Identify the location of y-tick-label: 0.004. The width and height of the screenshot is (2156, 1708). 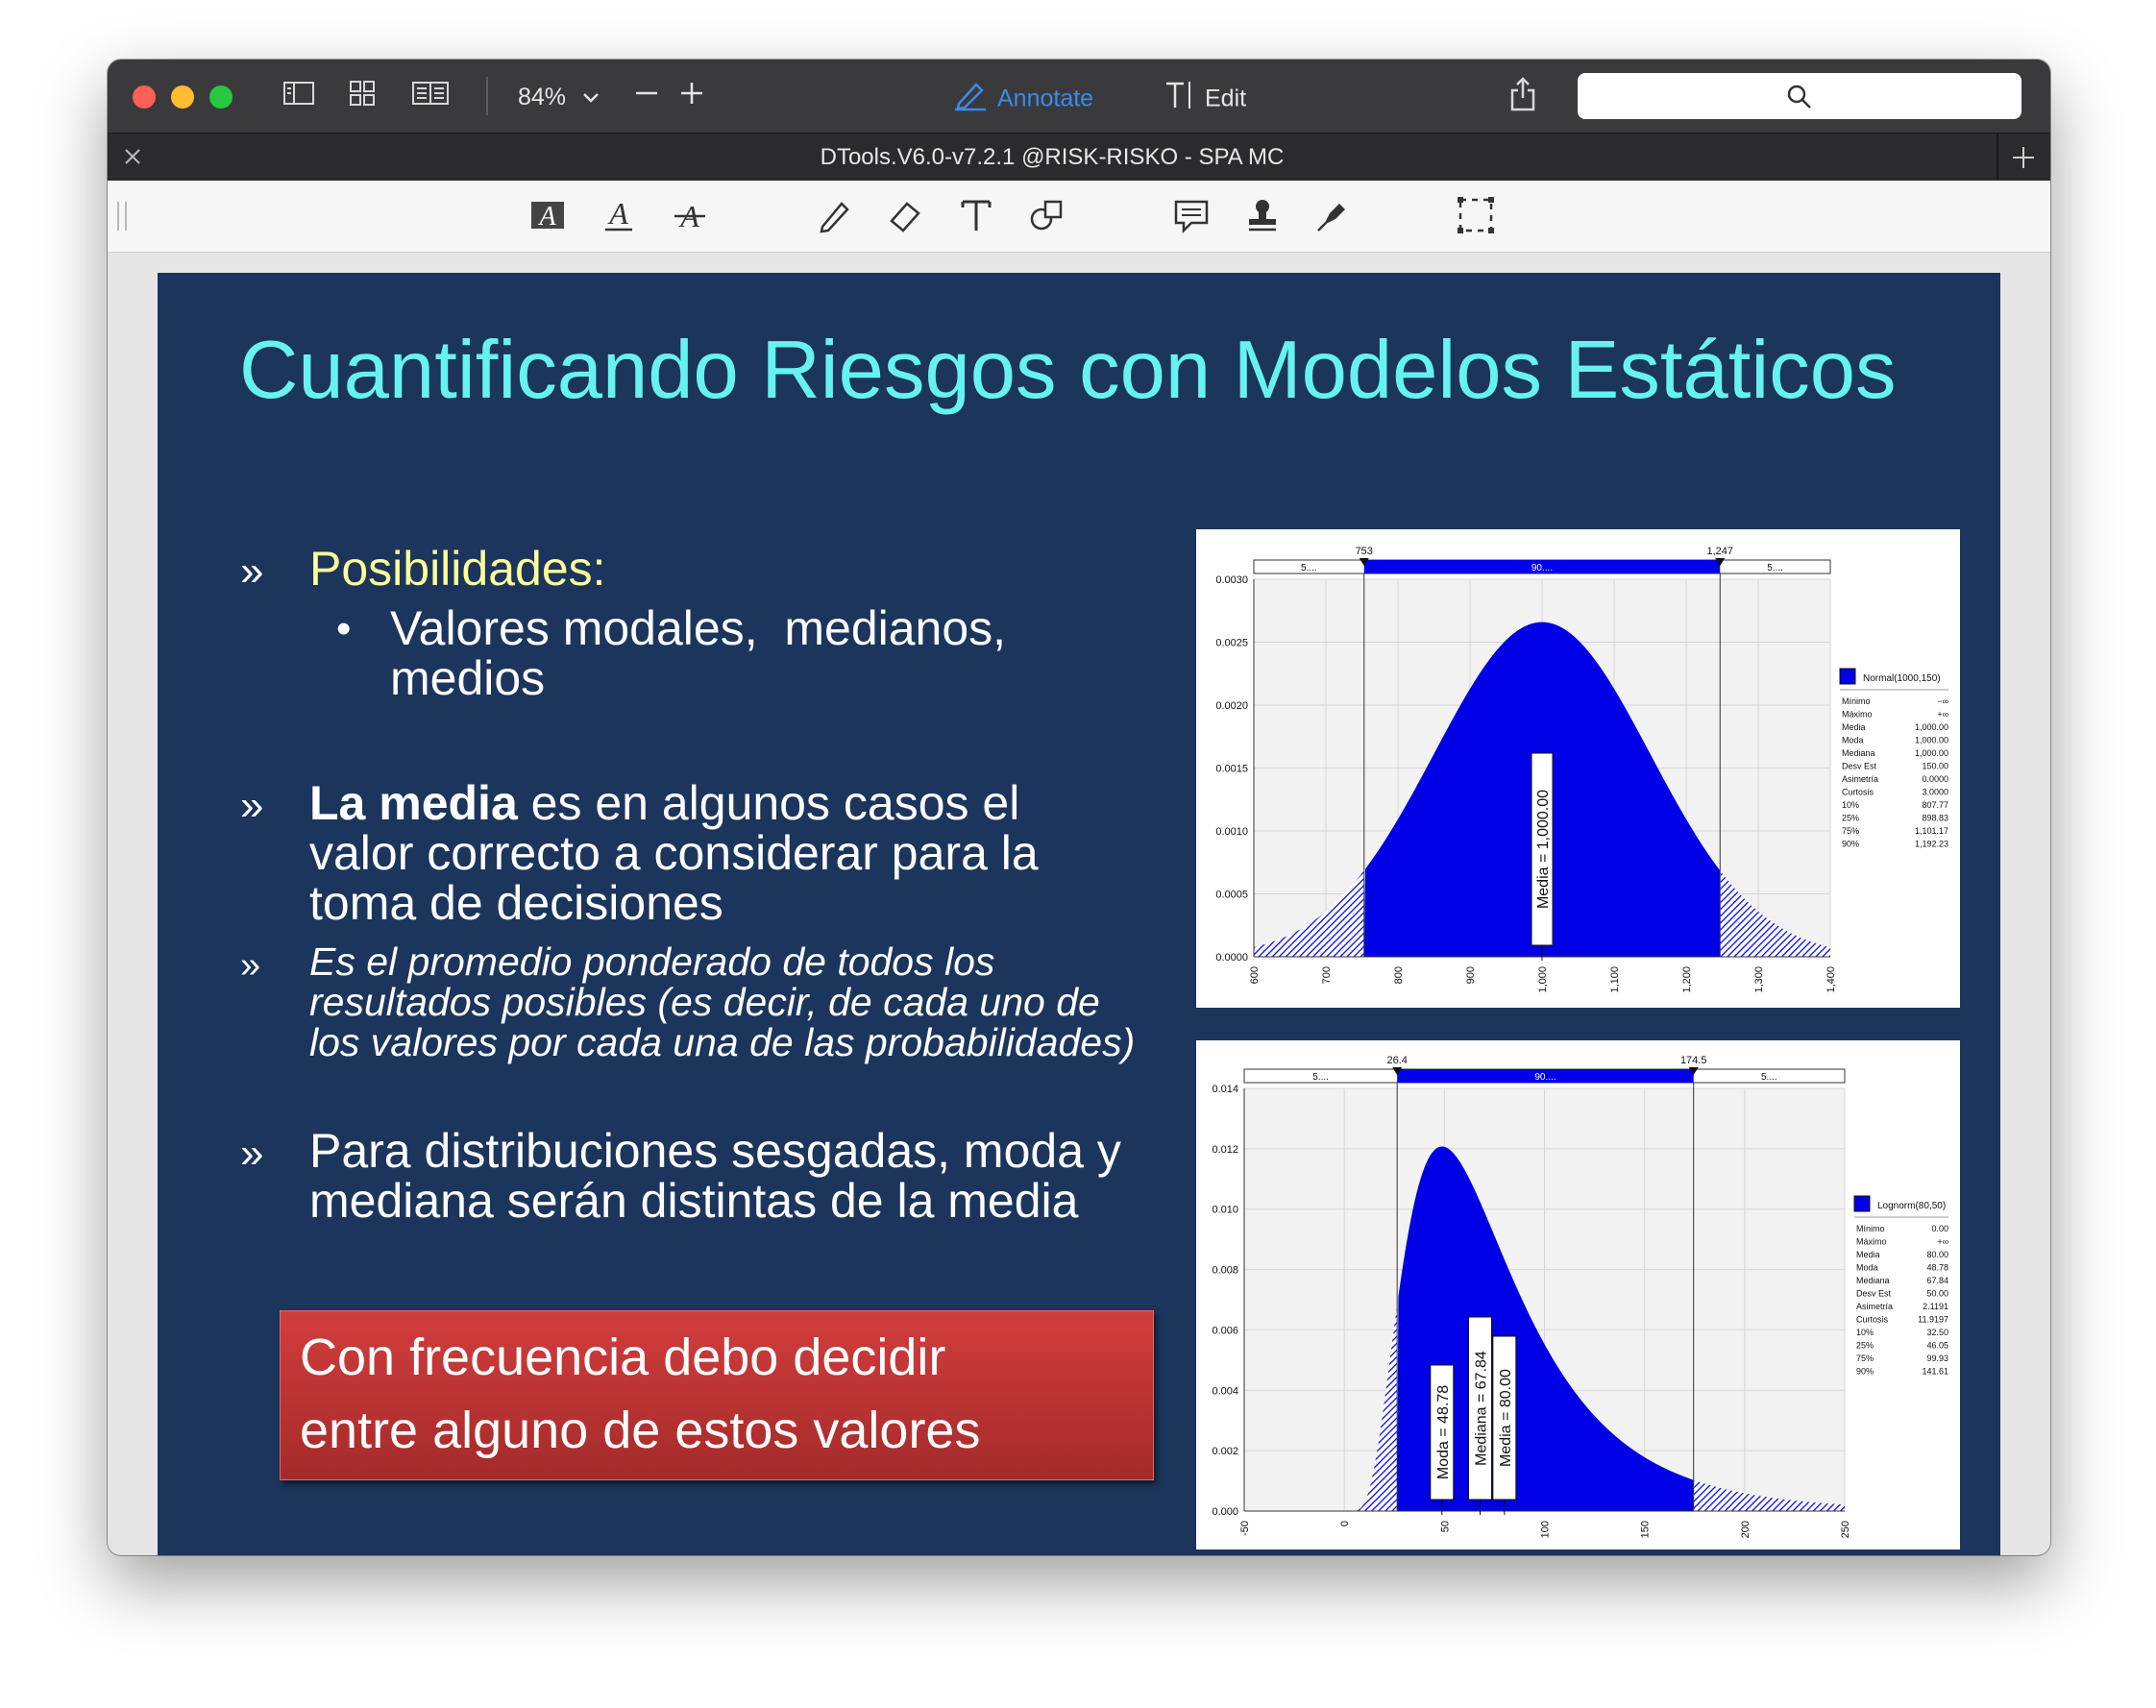
(1225, 1391).